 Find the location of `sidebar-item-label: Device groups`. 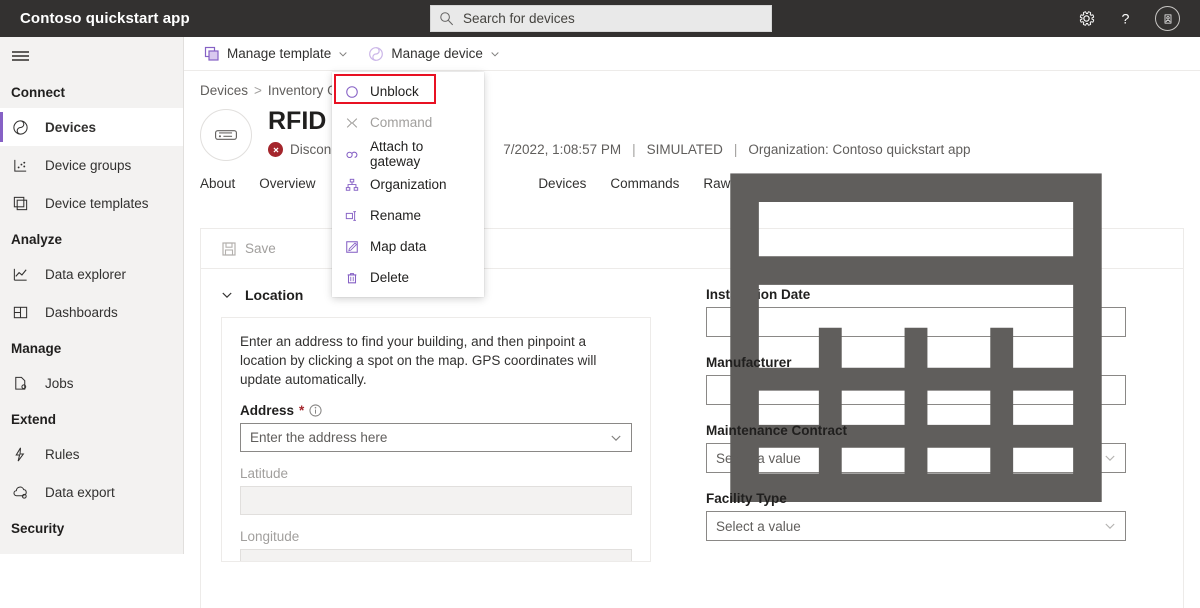

sidebar-item-label: Device groups is located at coordinates (88, 165).